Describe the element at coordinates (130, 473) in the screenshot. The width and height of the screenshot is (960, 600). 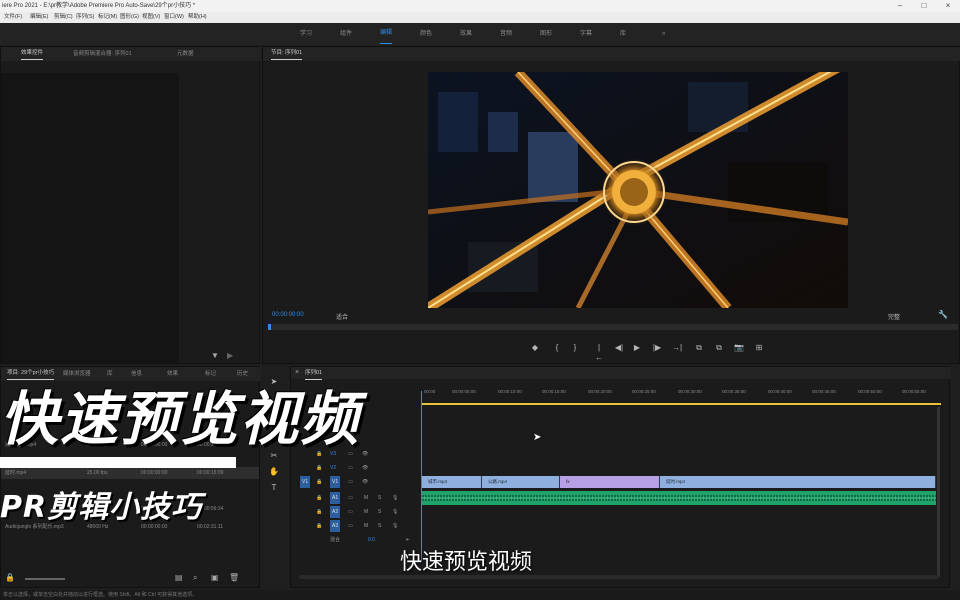
I see `project-item: 延时.mp4 25.00 fps 00:00:00:00 00:00:15:09` at that location.